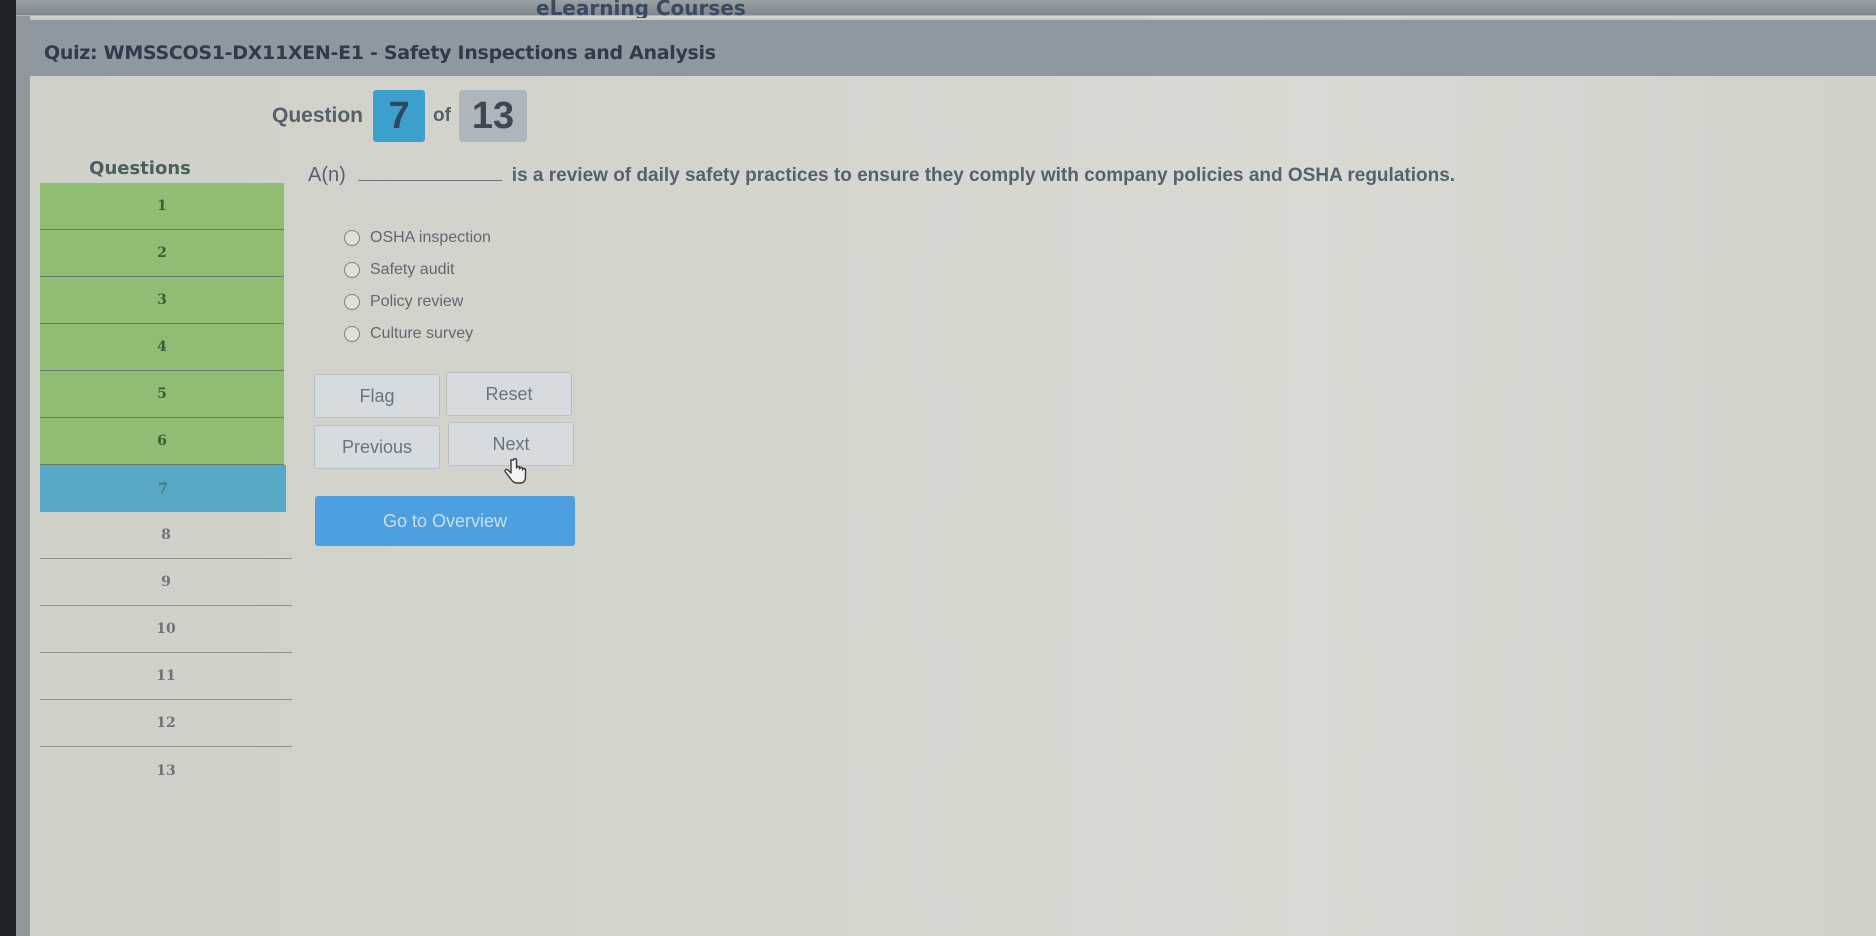 The width and height of the screenshot is (1876, 936). Describe the element at coordinates (641, 10) in the screenshot. I see `app-title: eLearning Courses` at that location.